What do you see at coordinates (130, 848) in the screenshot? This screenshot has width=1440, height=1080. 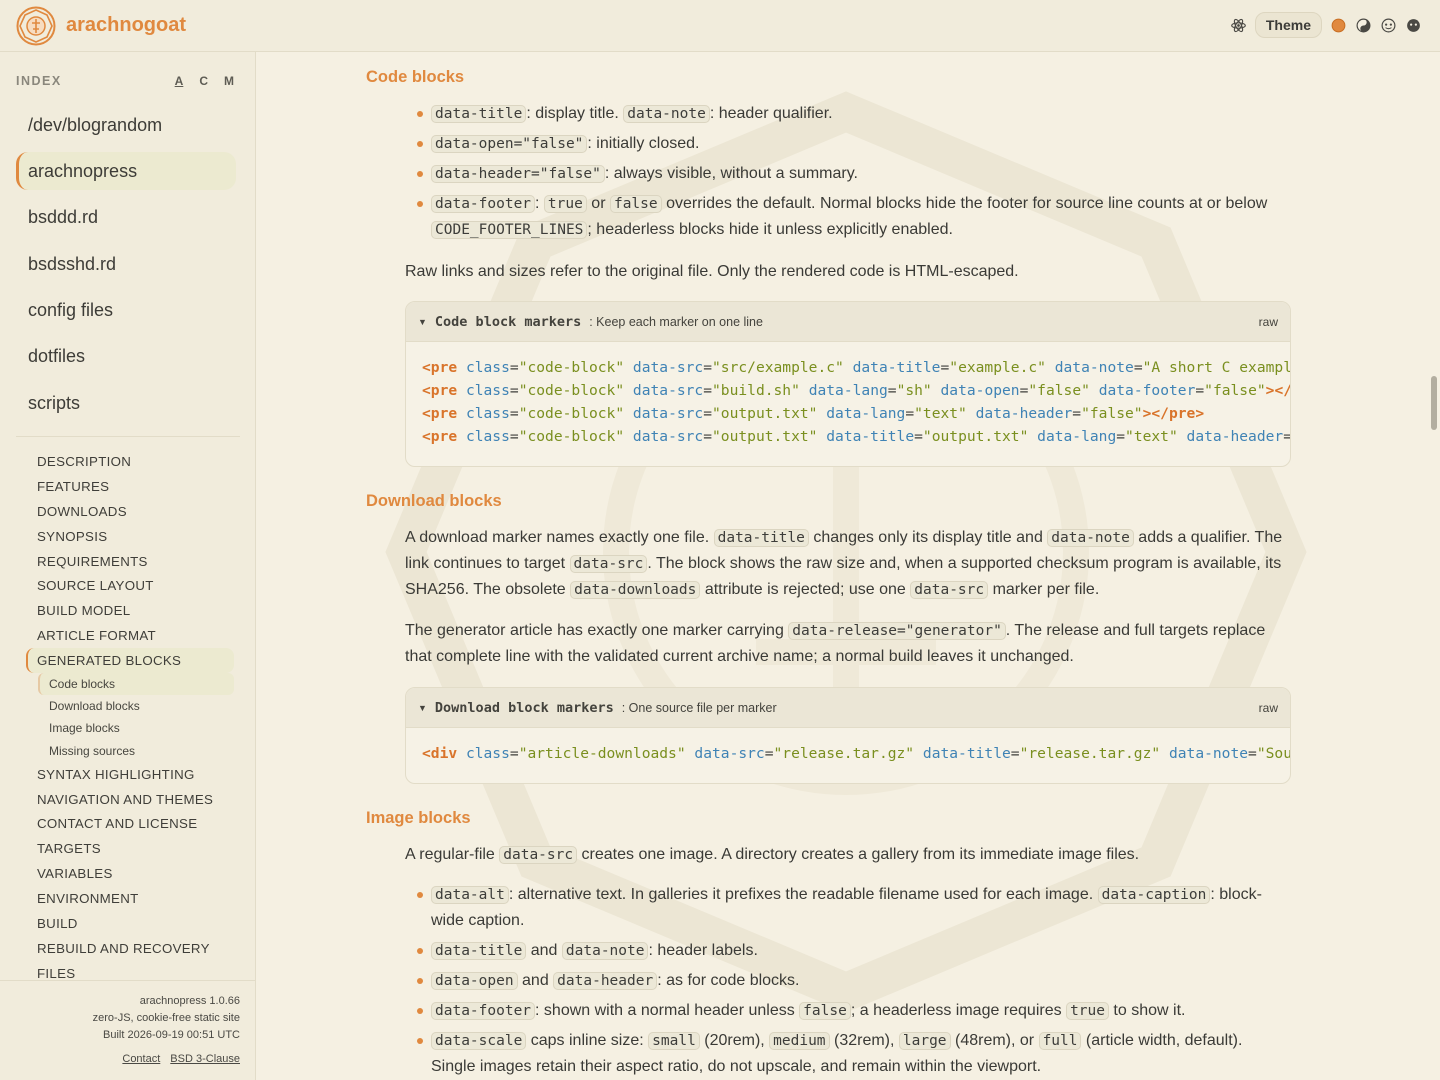 I see `toc-item: TARGETS` at bounding box center [130, 848].